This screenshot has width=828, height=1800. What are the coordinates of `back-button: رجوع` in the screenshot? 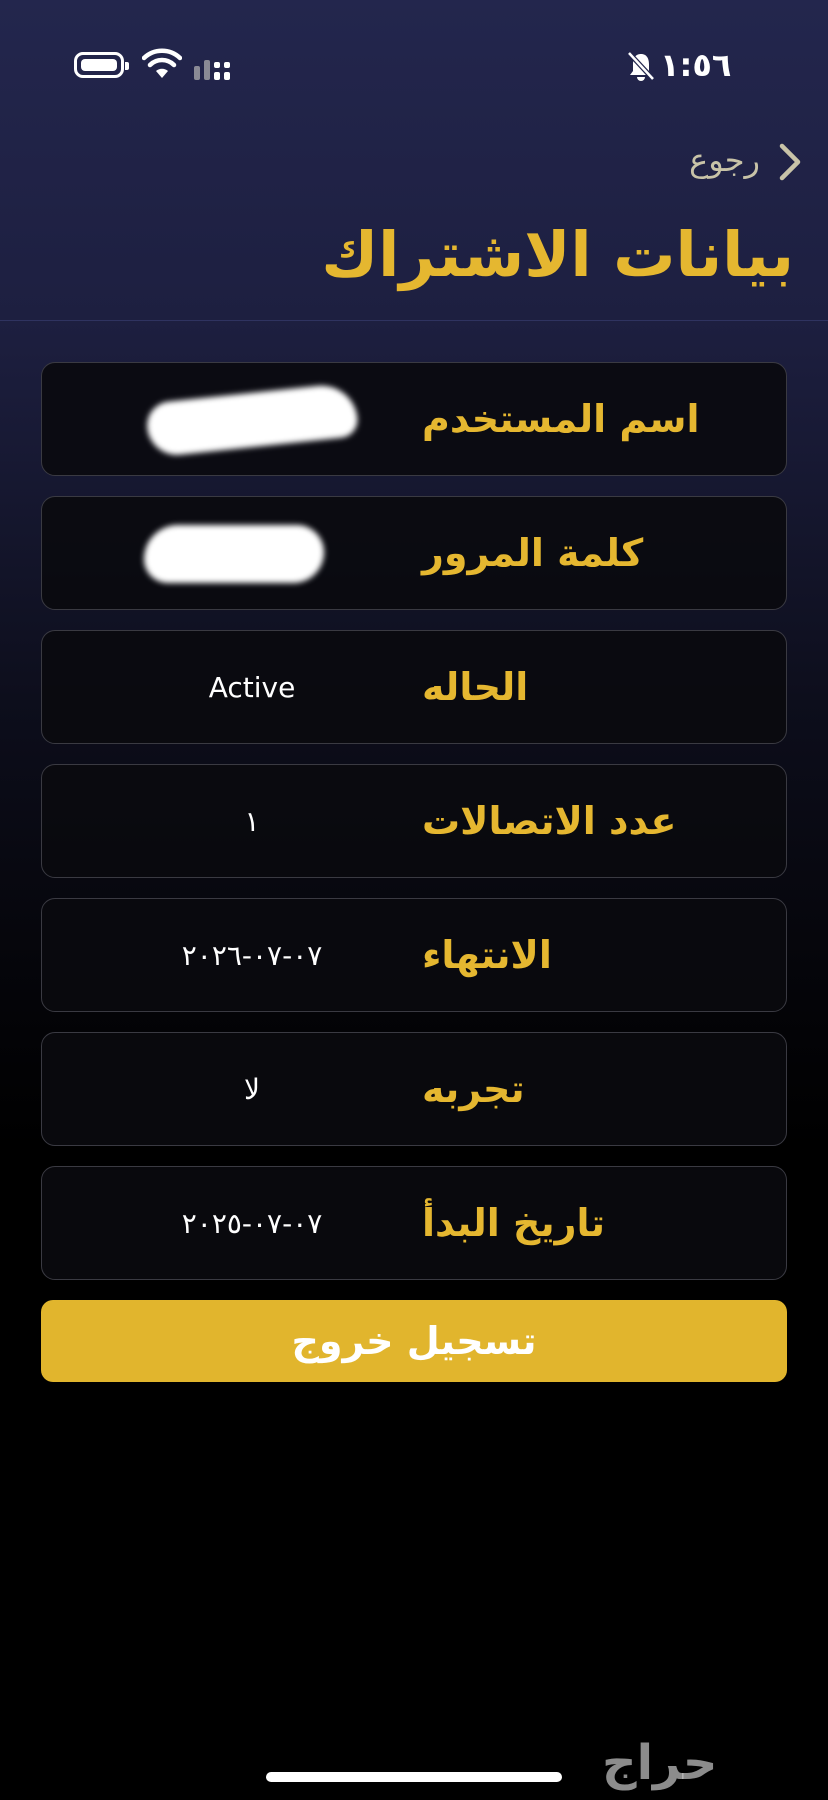 It's located at (746, 162).